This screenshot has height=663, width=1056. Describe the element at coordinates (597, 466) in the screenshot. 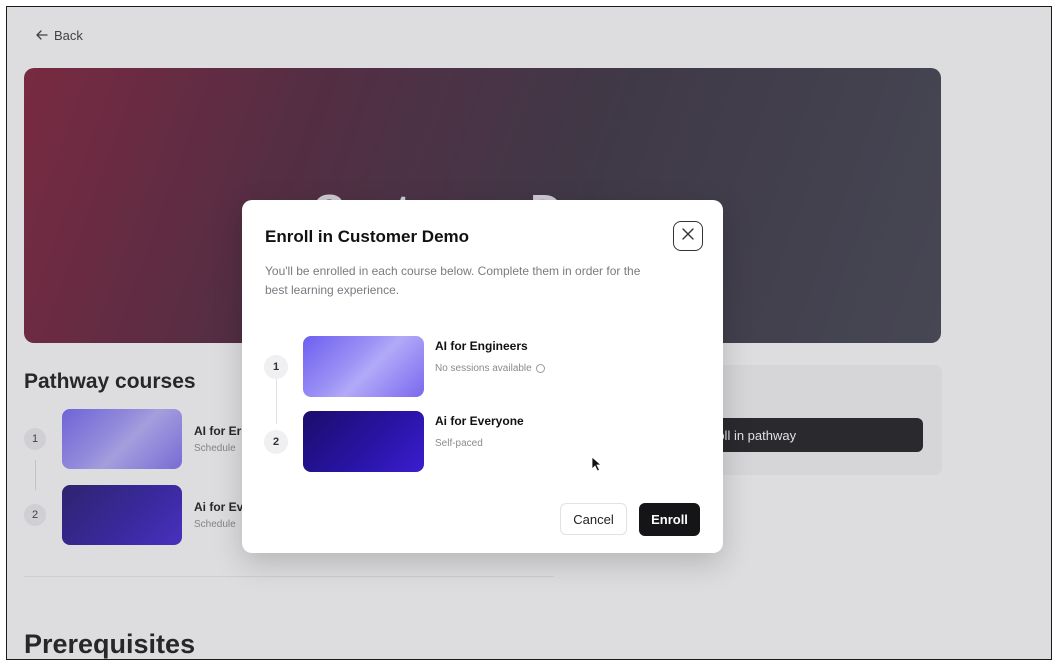

I see `mouse-pointer-icon` at that location.